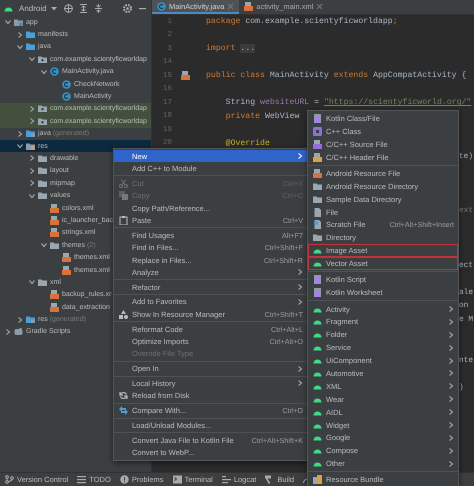 The image size is (474, 486). Describe the element at coordinates (302, 21) in the screenshot. I see `code-line: package com.example.scientyficworldapp;` at that location.